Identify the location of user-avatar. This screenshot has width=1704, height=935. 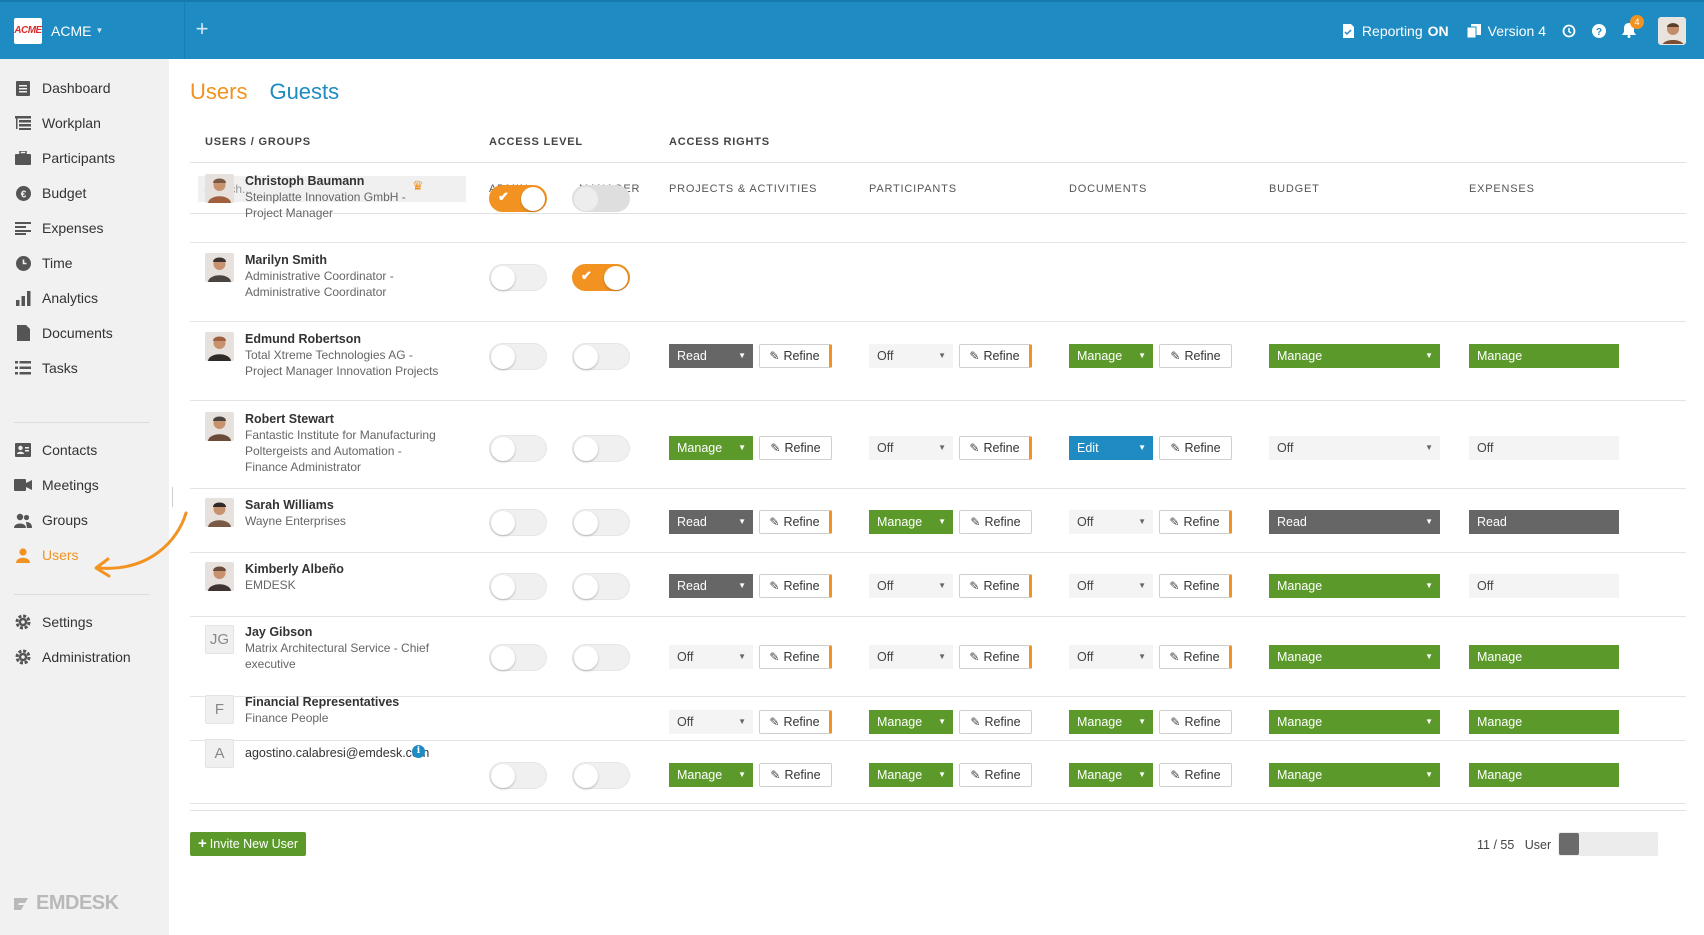
(1672, 30).